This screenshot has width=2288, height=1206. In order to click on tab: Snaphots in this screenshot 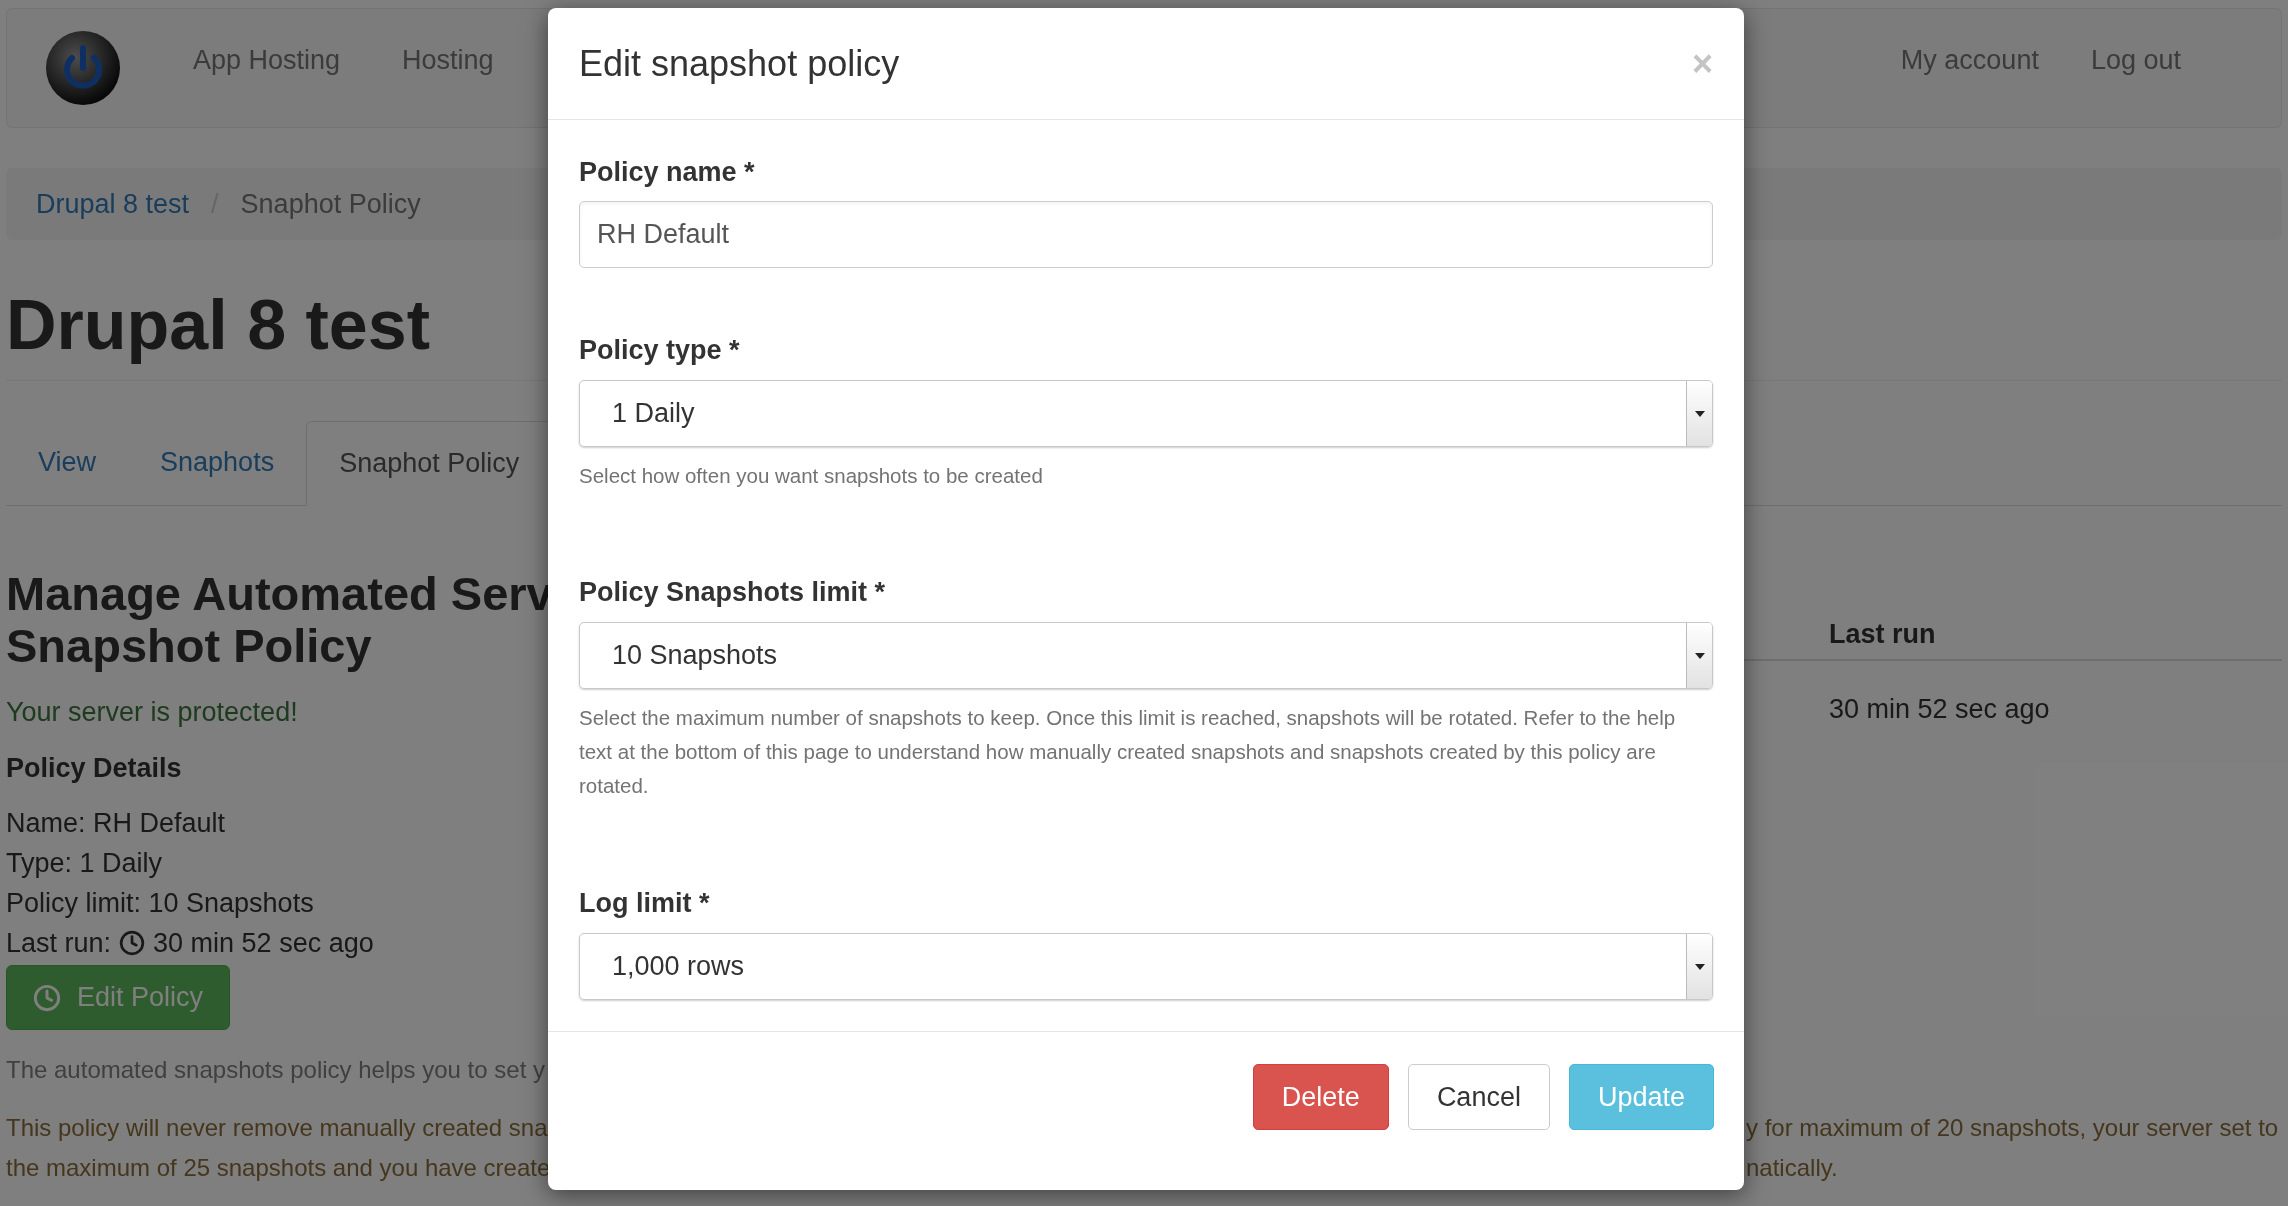, I will do `click(217, 462)`.